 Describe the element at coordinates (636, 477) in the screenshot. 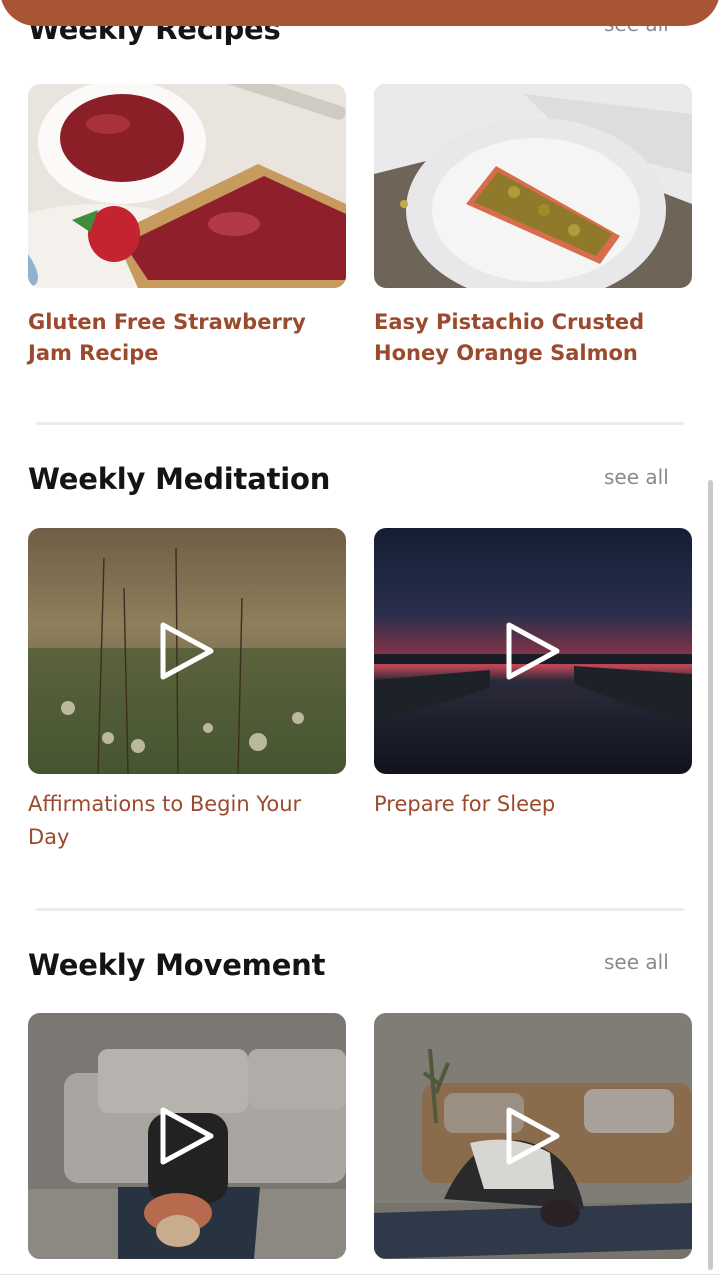

I see `meditation-see-all-link: see all` at that location.